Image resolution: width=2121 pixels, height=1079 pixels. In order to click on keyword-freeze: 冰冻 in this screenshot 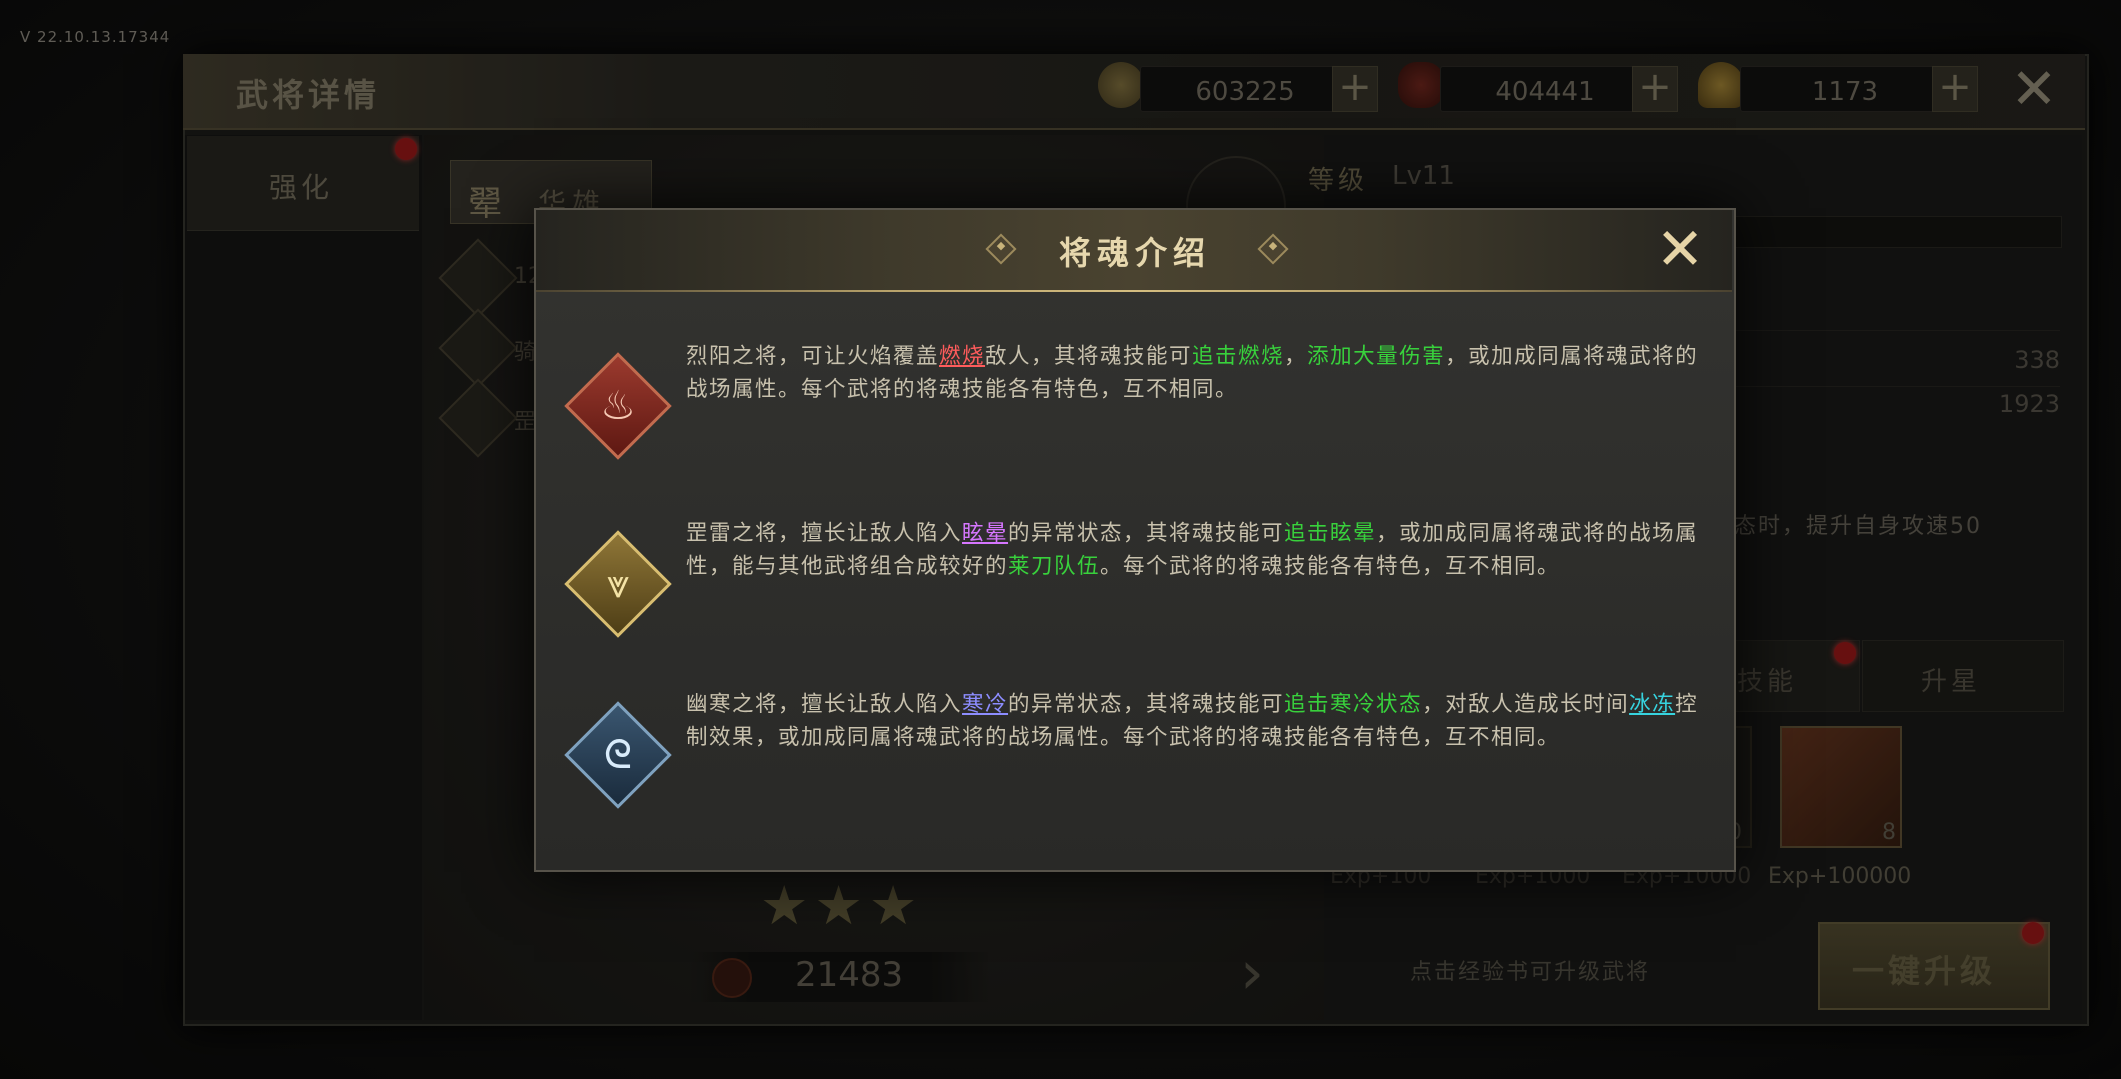, I will do `click(1652, 704)`.